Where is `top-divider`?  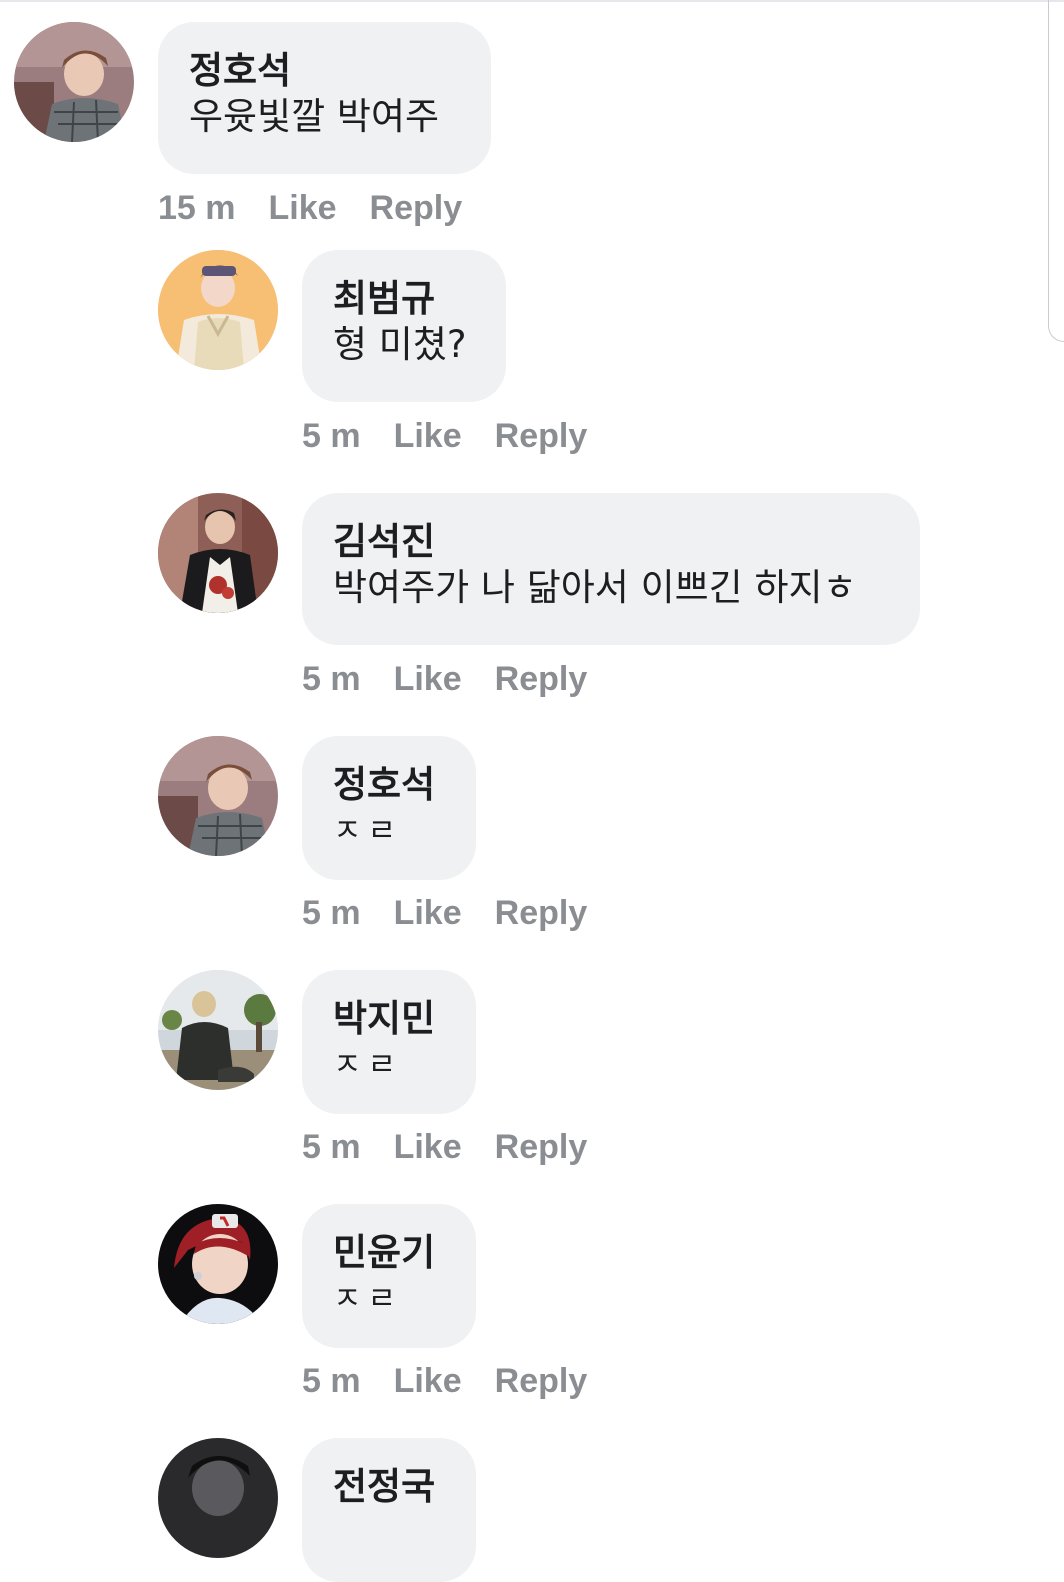 top-divider is located at coordinates (532, 1).